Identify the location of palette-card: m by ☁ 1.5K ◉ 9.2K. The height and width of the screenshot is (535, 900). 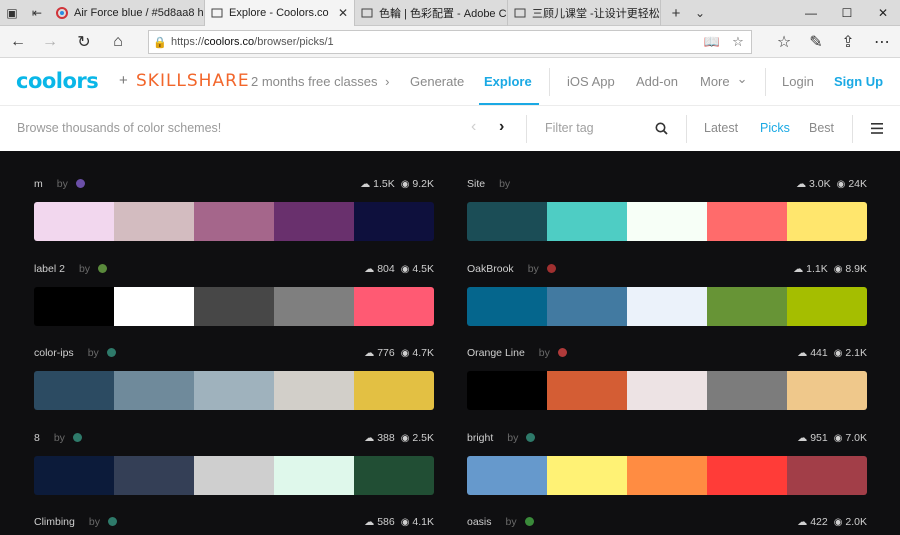
(234, 208).